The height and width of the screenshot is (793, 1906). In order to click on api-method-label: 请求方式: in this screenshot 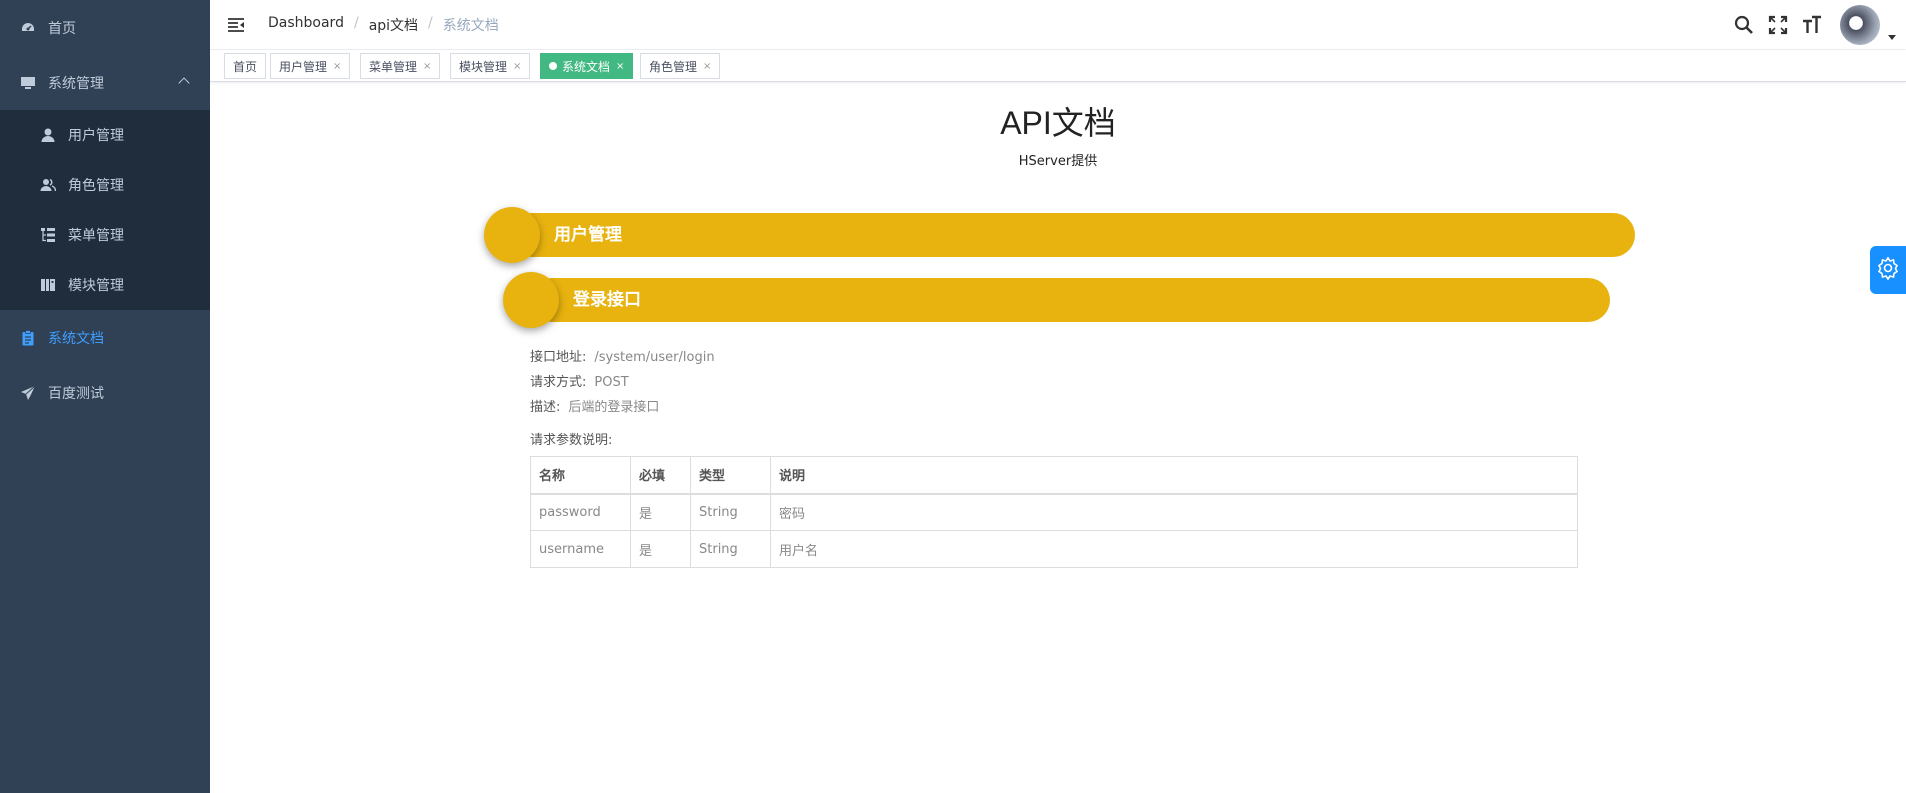, I will do `click(558, 382)`.